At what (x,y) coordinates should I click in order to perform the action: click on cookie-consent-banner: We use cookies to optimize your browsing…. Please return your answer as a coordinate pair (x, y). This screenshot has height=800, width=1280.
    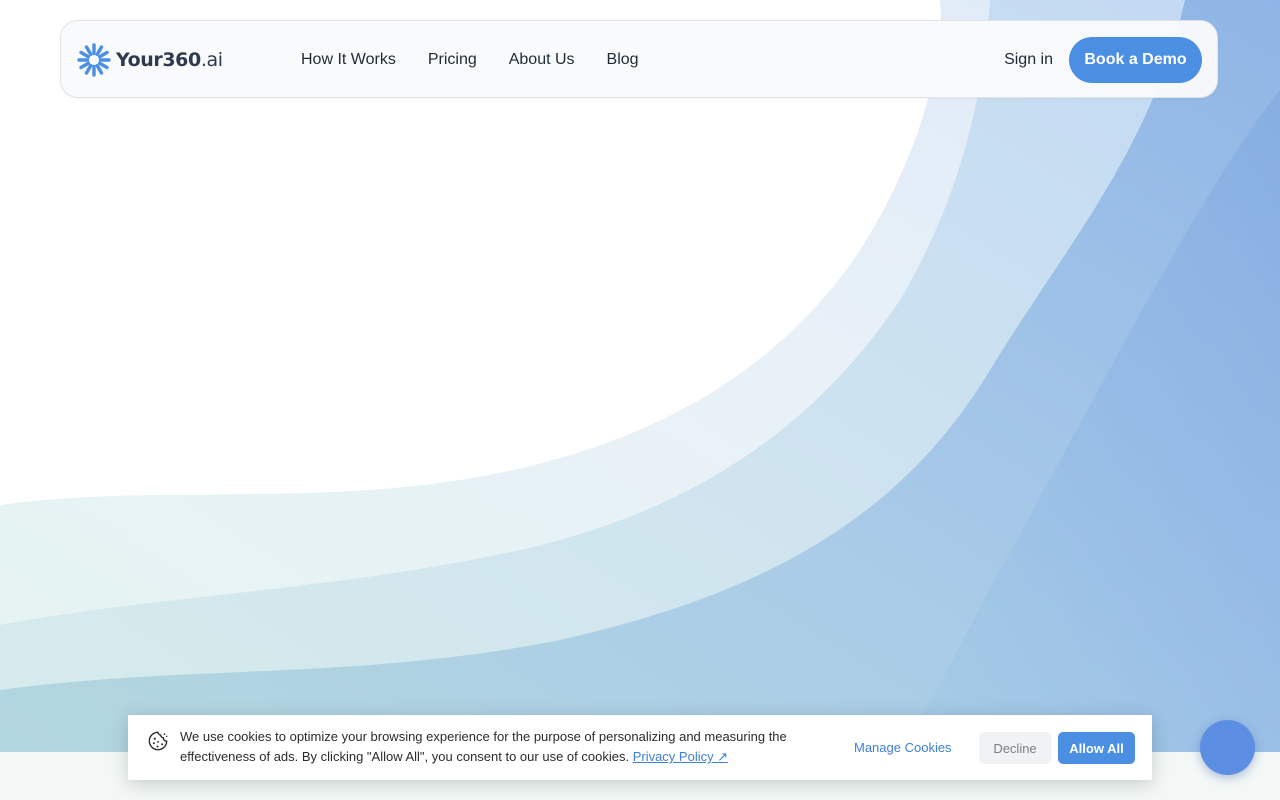
    Looking at the image, I should click on (640, 747).